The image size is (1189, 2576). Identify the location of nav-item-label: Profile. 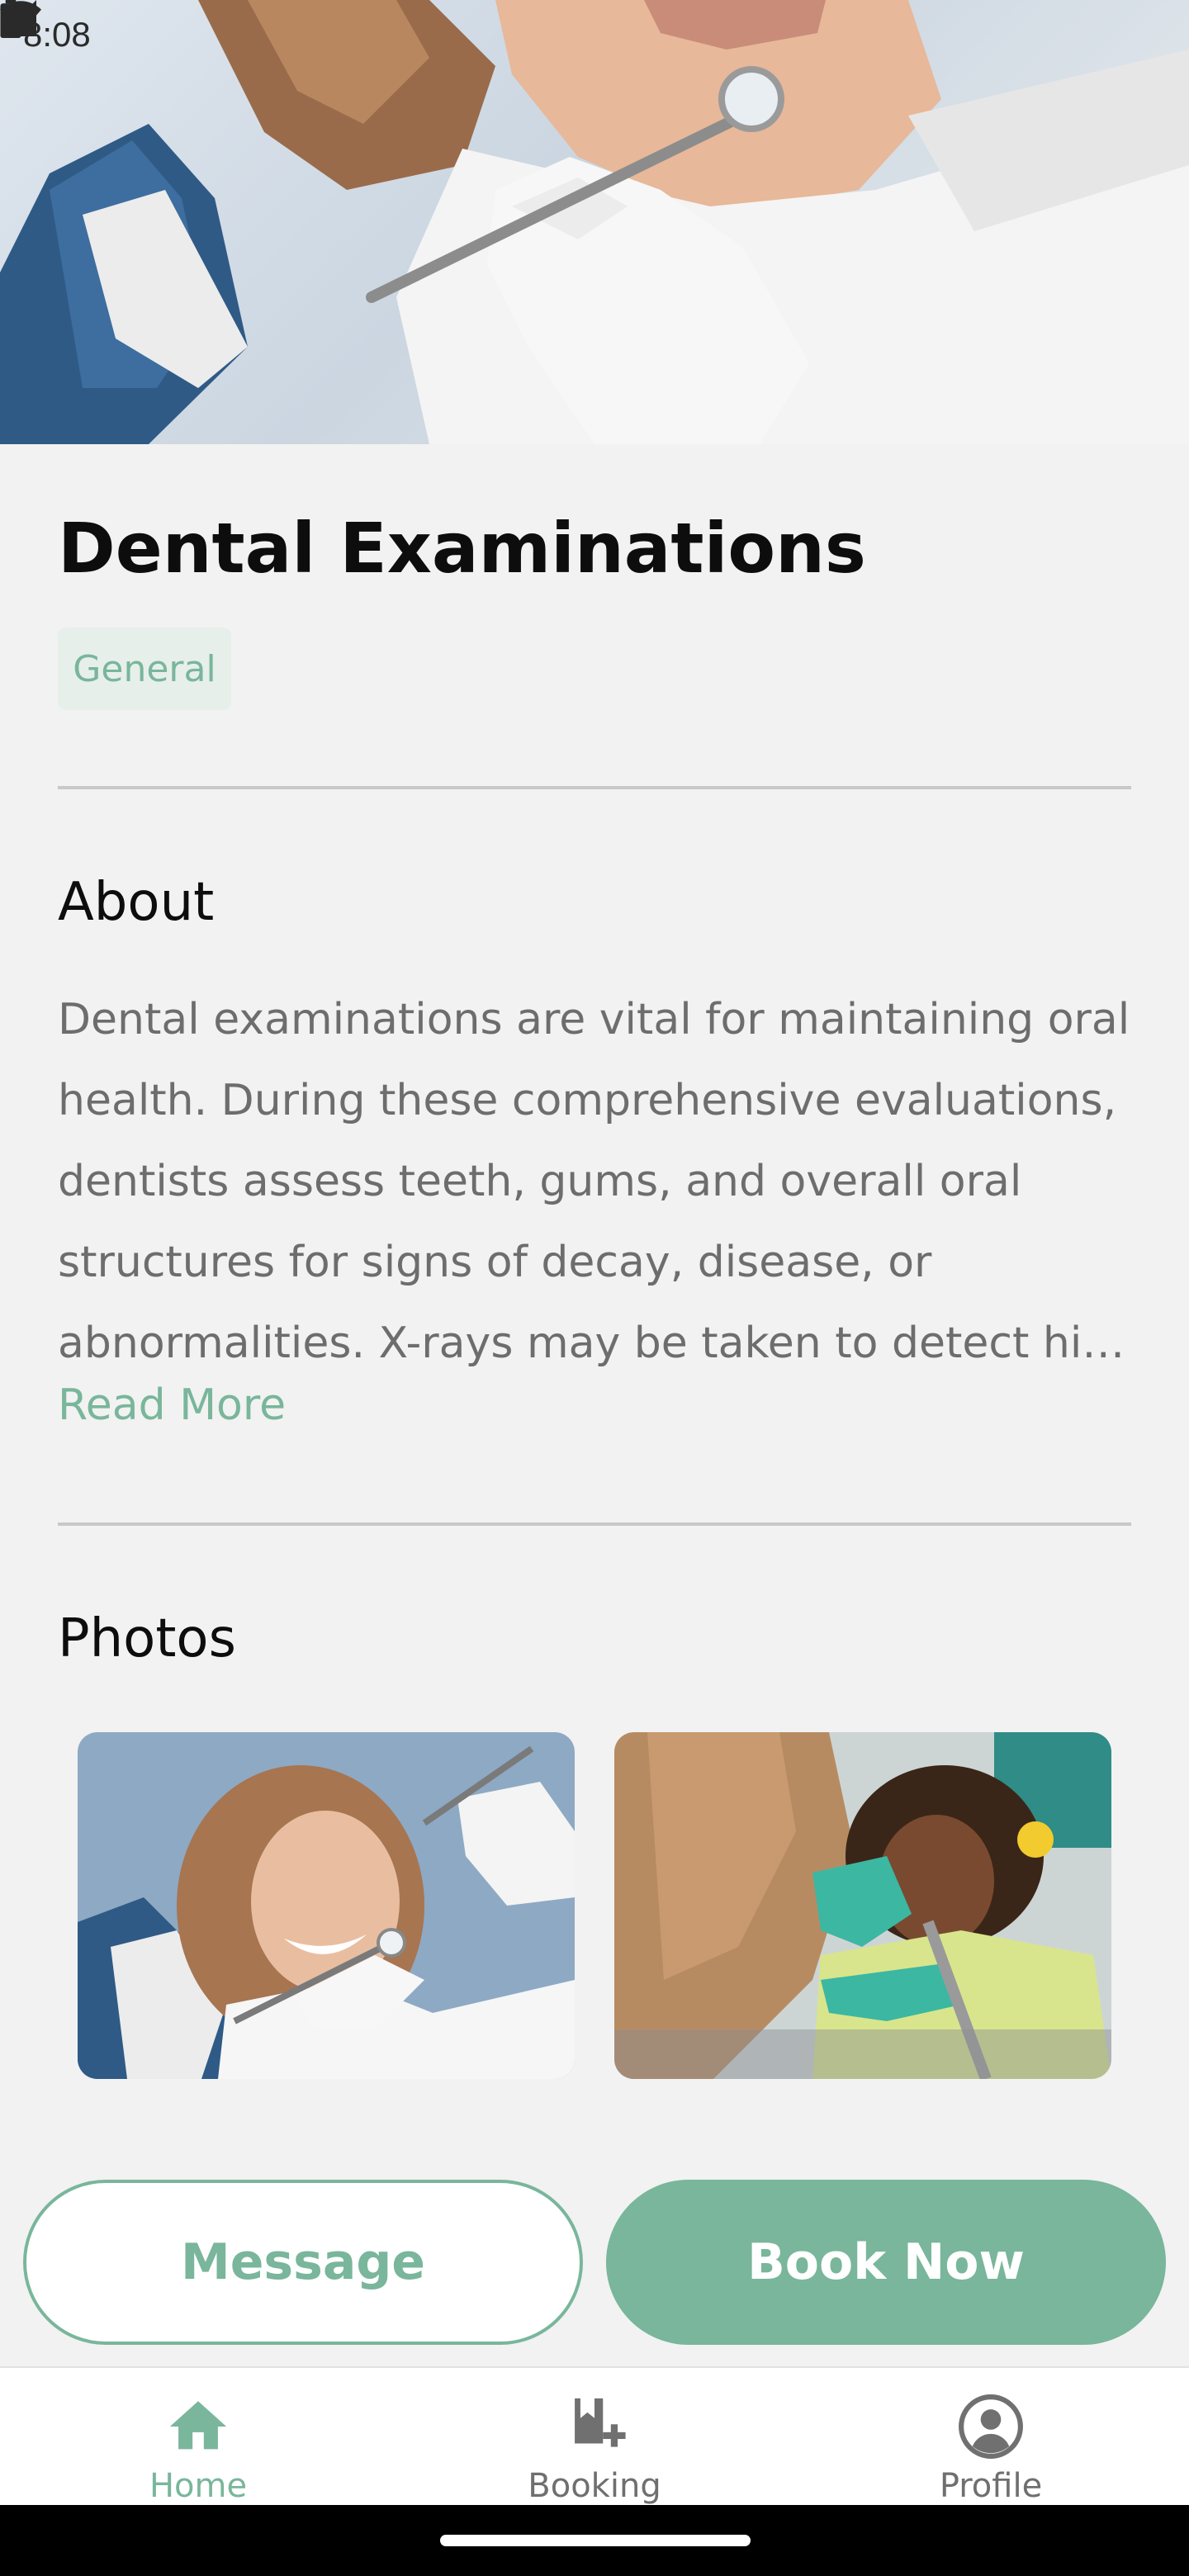
(991, 2486).